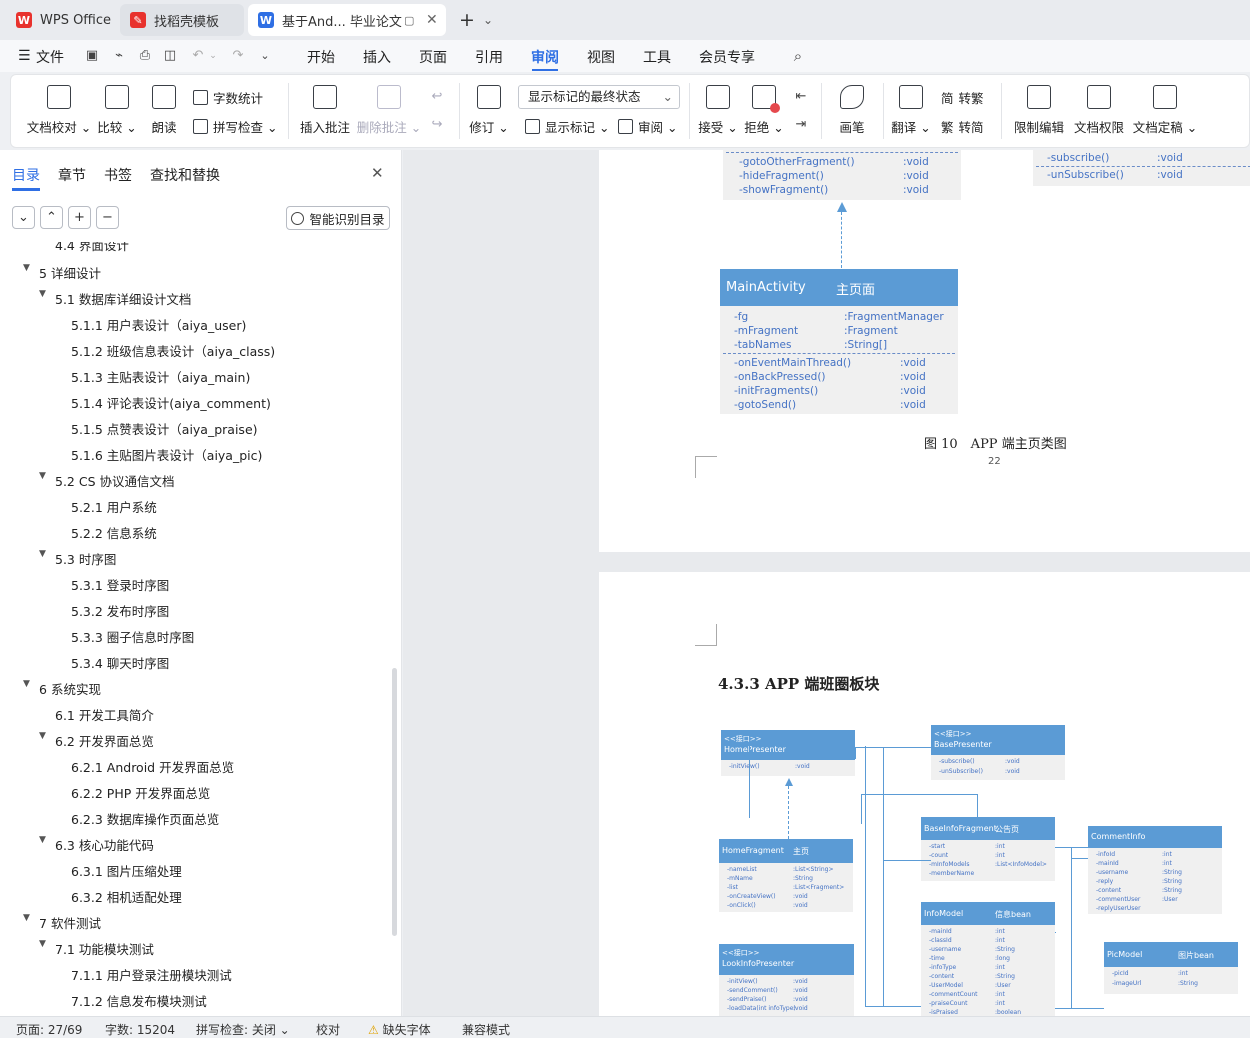 The image size is (1250, 1038). Describe the element at coordinates (764, 105) in the screenshot. I see `reject-button: 拒绝 ⌄` at that location.